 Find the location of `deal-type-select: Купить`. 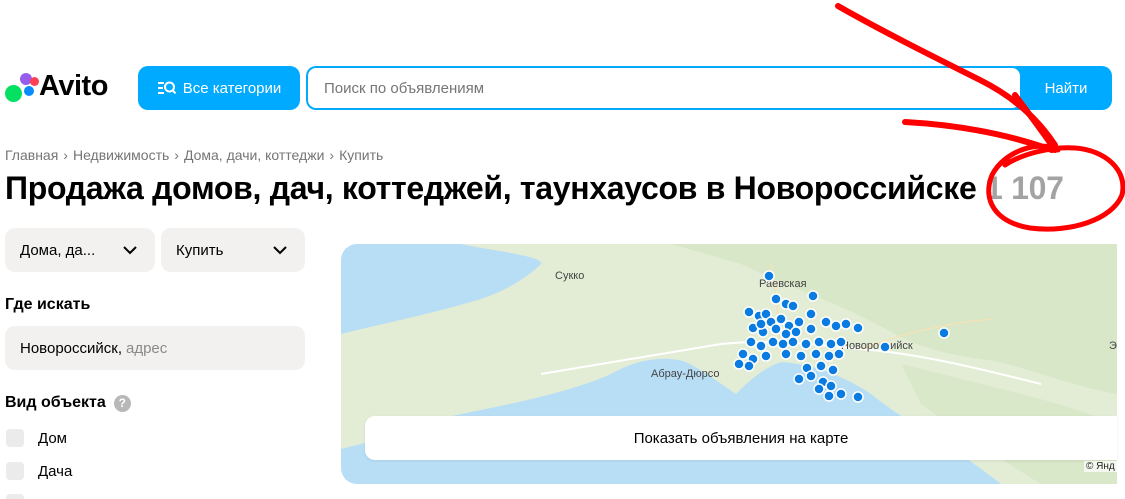

deal-type-select: Купить is located at coordinates (233, 250).